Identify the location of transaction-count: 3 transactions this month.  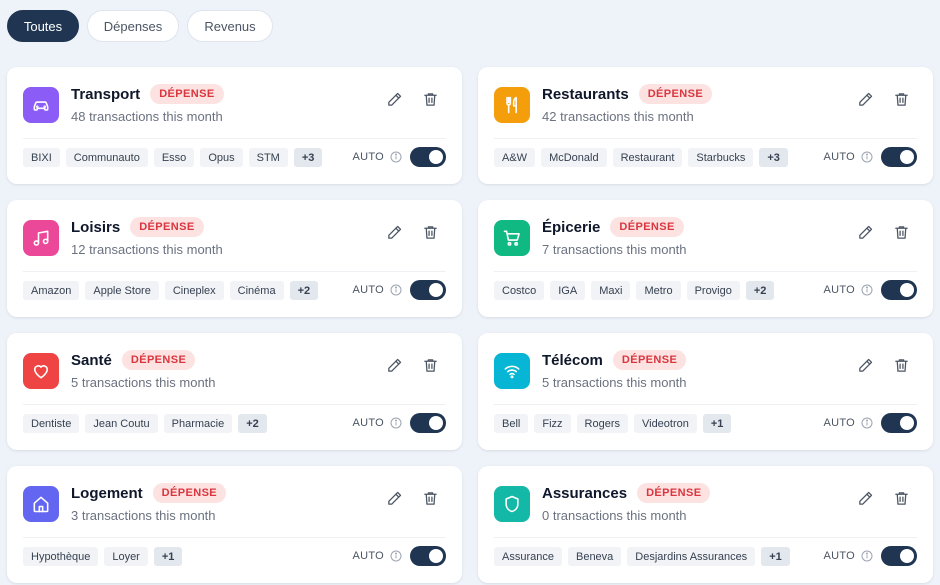
(143, 515).